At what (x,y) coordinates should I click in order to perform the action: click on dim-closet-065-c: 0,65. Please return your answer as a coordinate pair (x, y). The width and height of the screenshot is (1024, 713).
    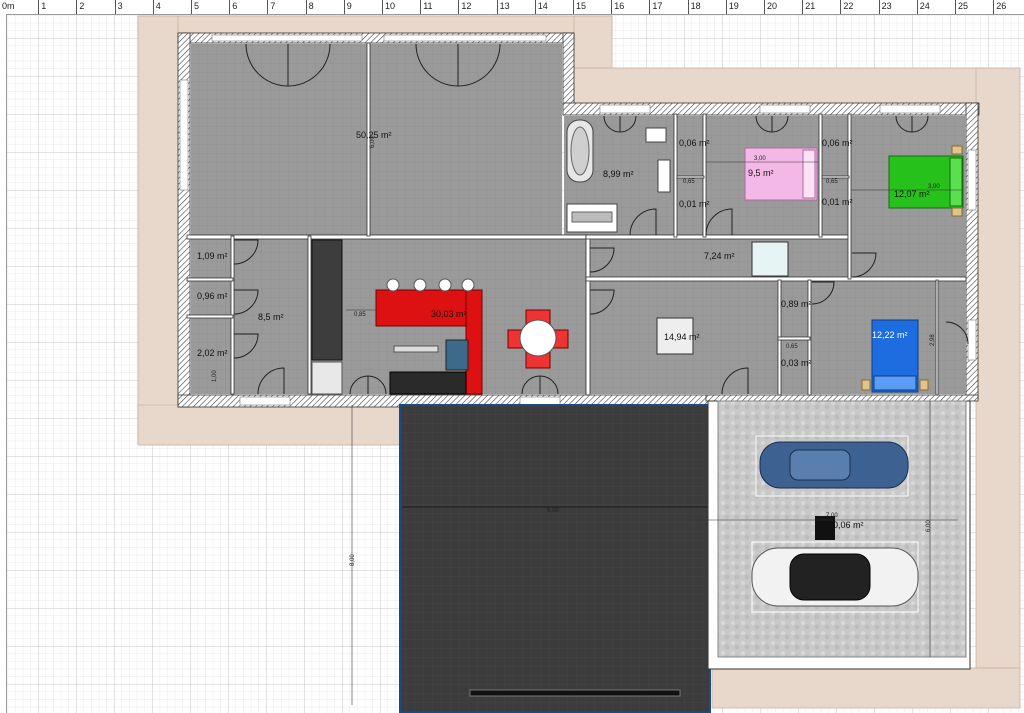
    Looking at the image, I should click on (792, 347).